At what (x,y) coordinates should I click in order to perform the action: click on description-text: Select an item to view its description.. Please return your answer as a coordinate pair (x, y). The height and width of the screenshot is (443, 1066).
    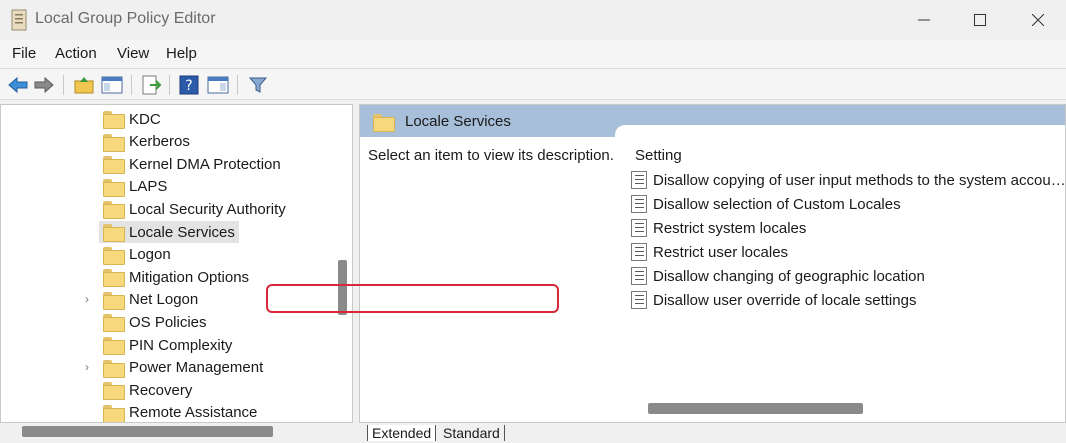
    Looking at the image, I should click on (491, 155).